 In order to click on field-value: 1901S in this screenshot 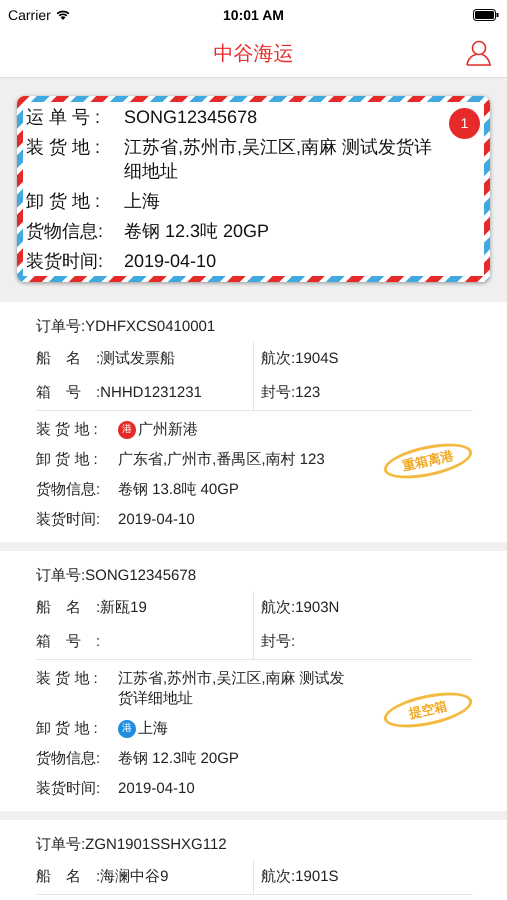, I will do `click(317, 876)`.